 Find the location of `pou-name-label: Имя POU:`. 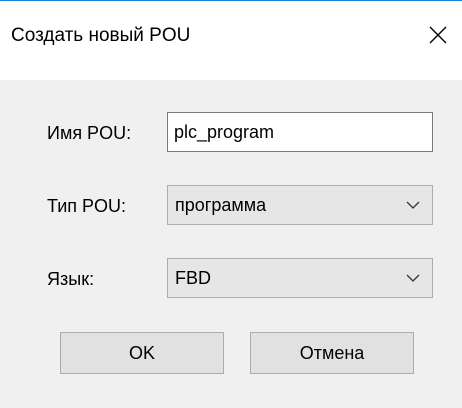

pou-name-label: Имя POU: is located at coordinates (89, 133).